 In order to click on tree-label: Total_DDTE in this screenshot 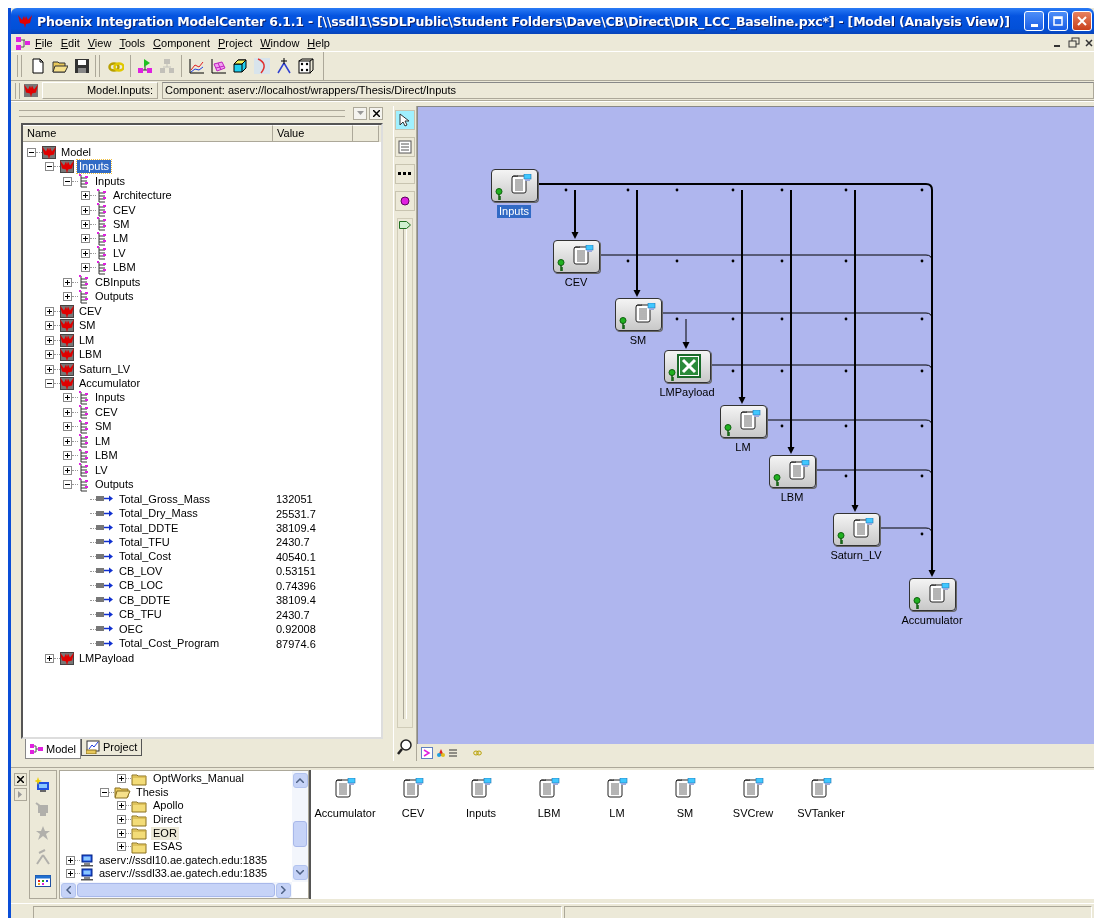, I will do `click(149, 528)`.